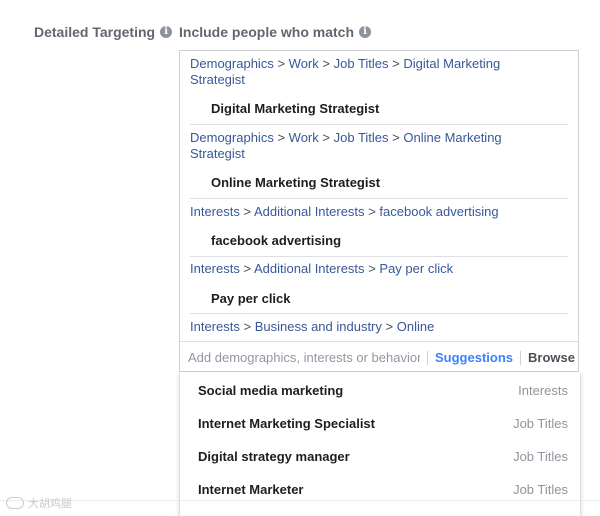 The image size is (600, 516). I want to click on search-row: Suggestions Browse, so click(379, 357).